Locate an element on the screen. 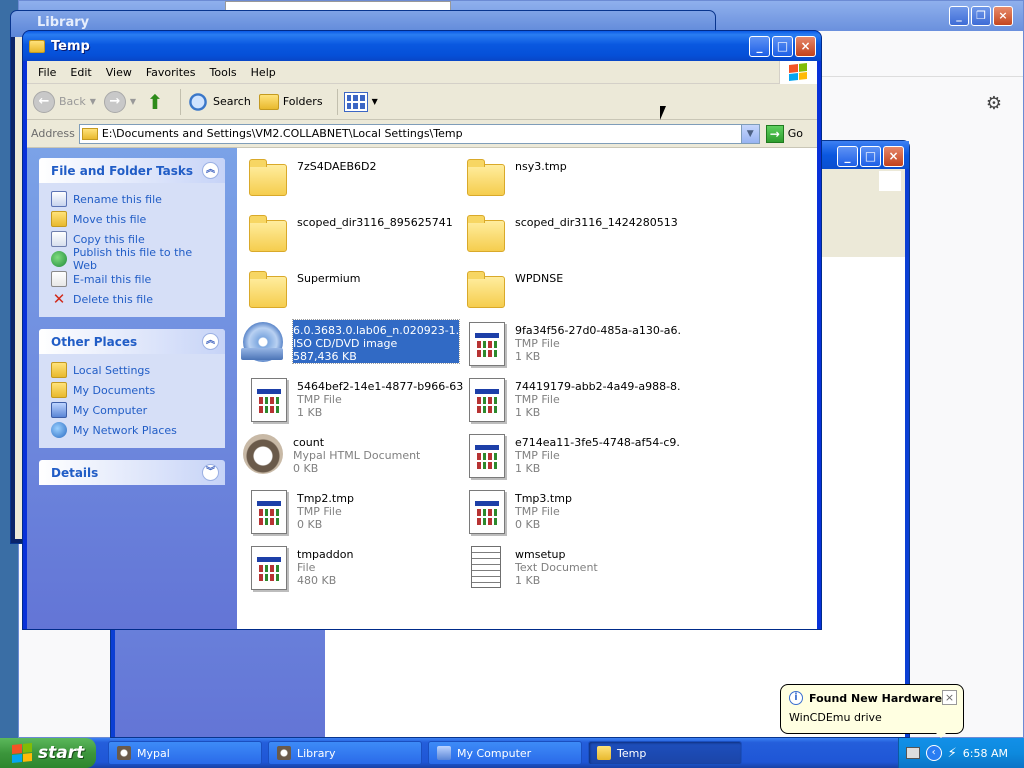 This screenshot has width=1024, height=768. windows-flag-icon is located at coordinates (22, 753).